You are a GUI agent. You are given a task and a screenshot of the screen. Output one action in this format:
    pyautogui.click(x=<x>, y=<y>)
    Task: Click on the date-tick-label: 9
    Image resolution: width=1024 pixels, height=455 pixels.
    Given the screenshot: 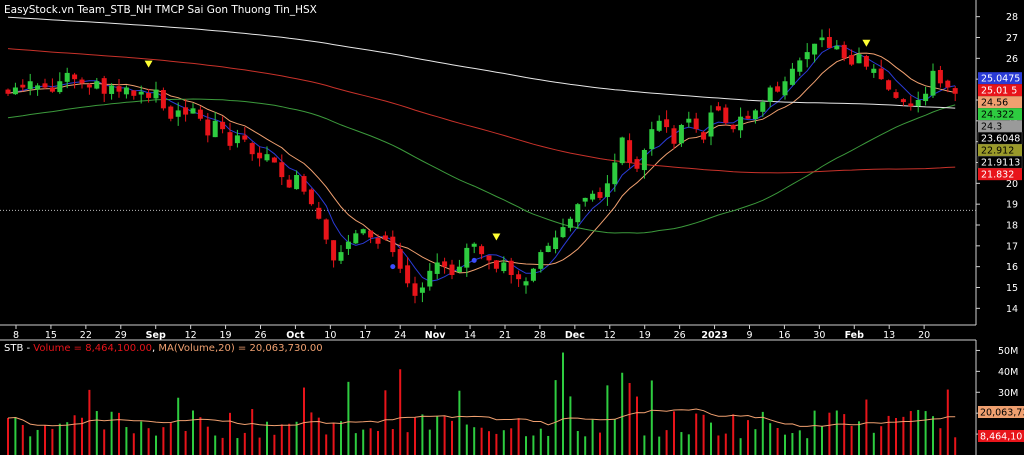 What is the action you would take?
    pyautogui.click(x=749, y=335)
    